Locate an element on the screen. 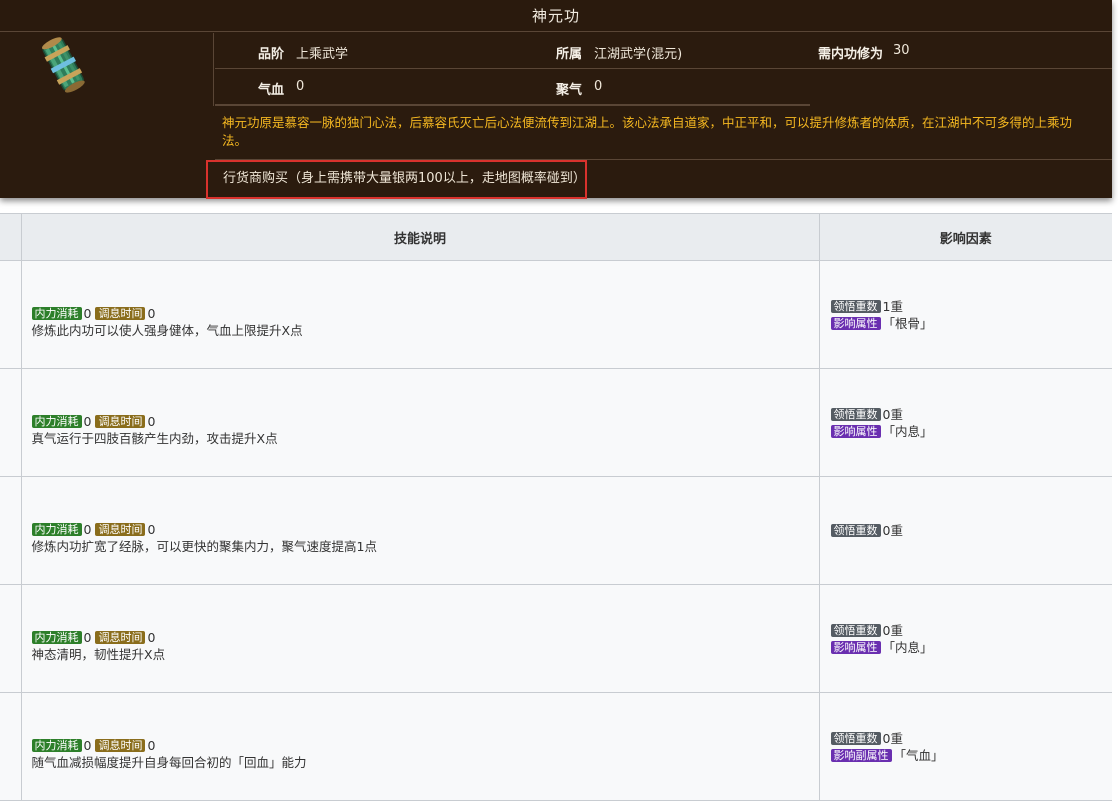 The image size is (1118, 809). skill-title: 神元功 is located at coordinates (556, 16).